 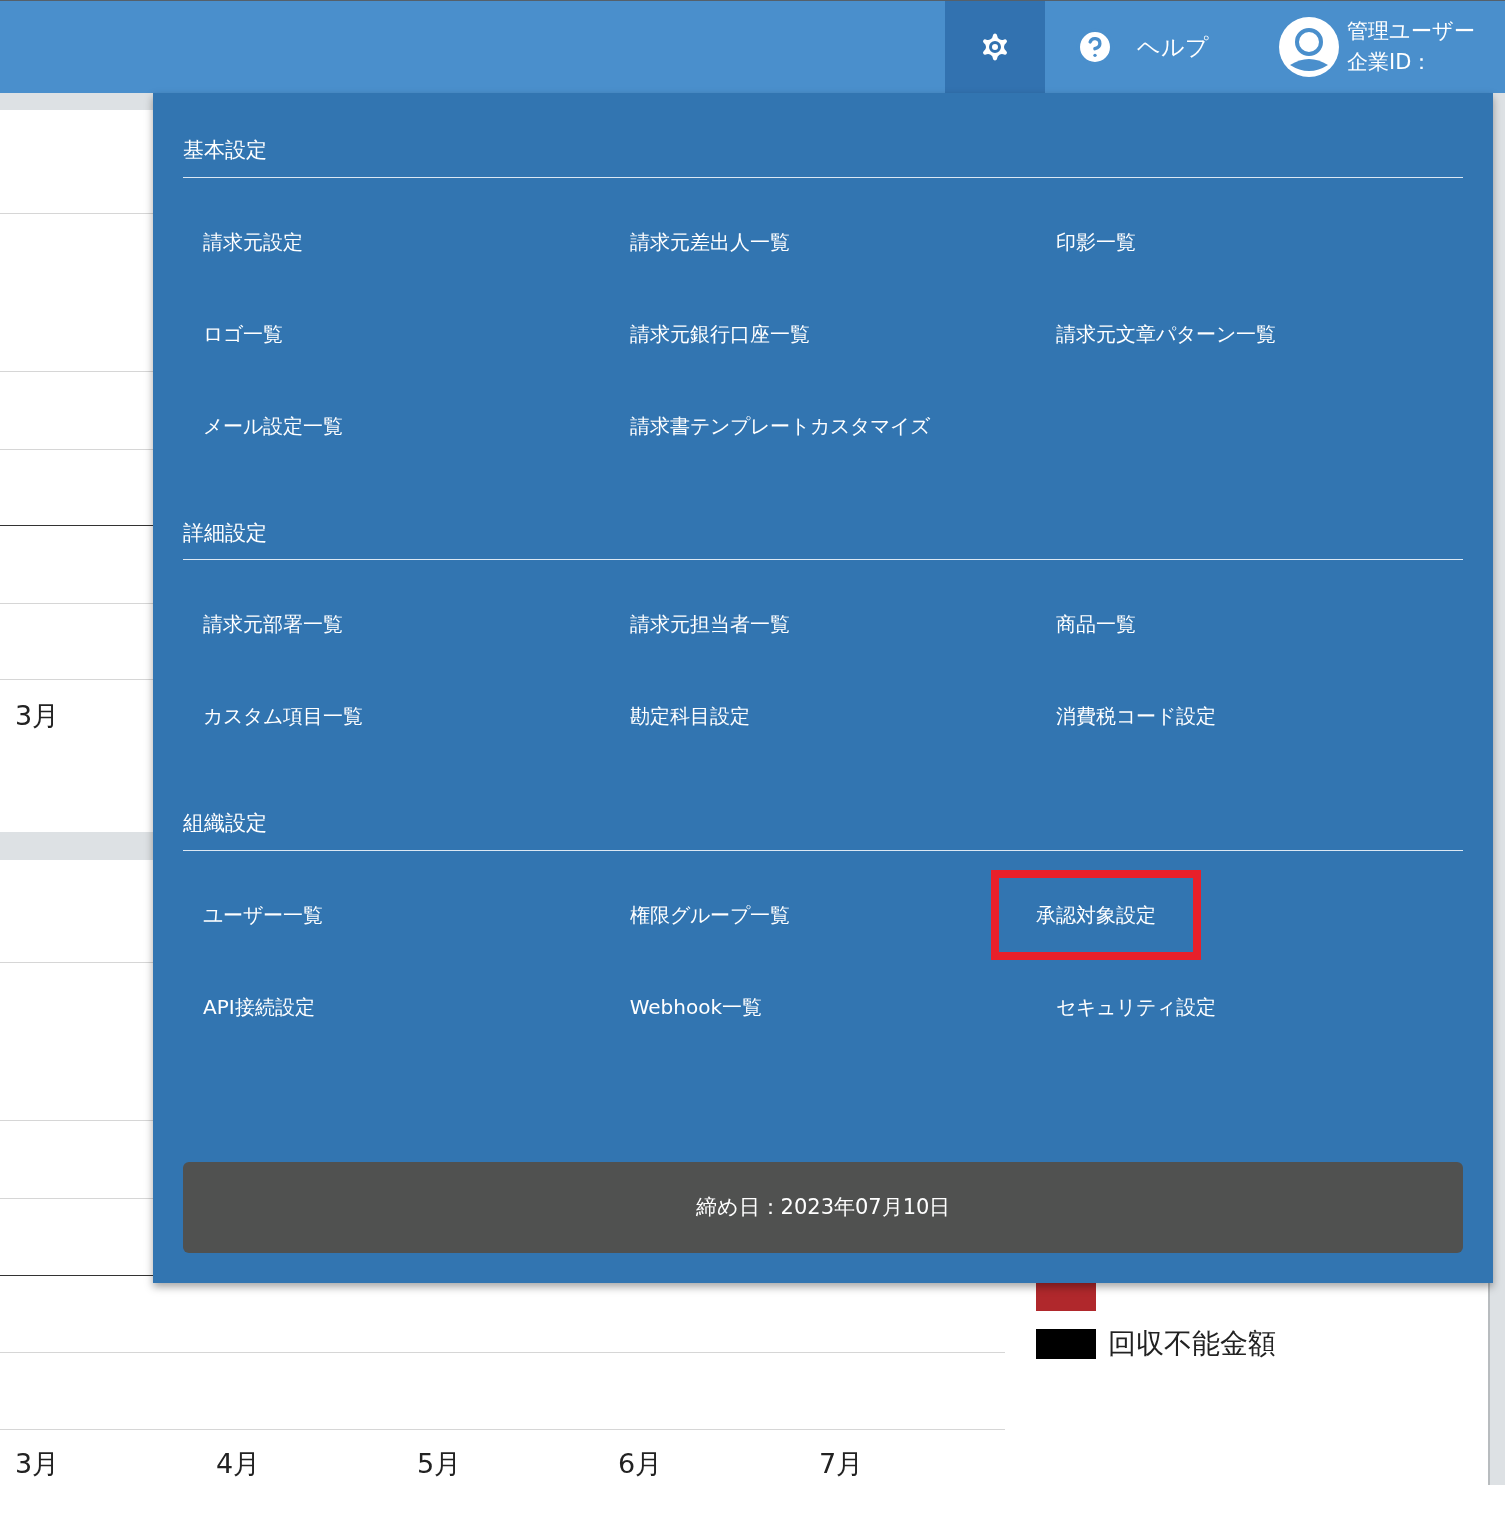 What do you see at coordinates (689, 716) in the screenshot?
I see `menu-link: 勘定科目設定` at bounding box center [689, 716].